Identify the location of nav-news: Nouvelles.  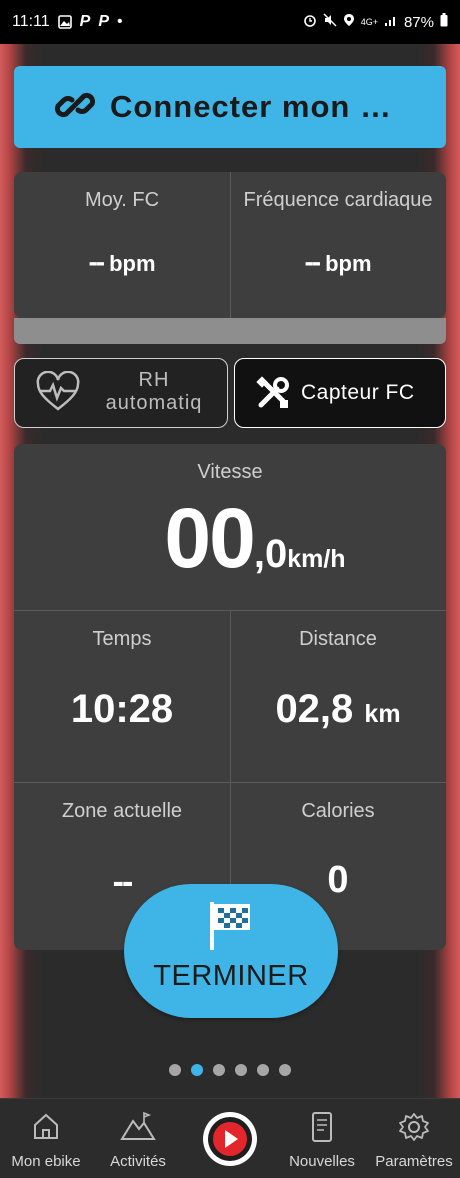
(322, 1138).